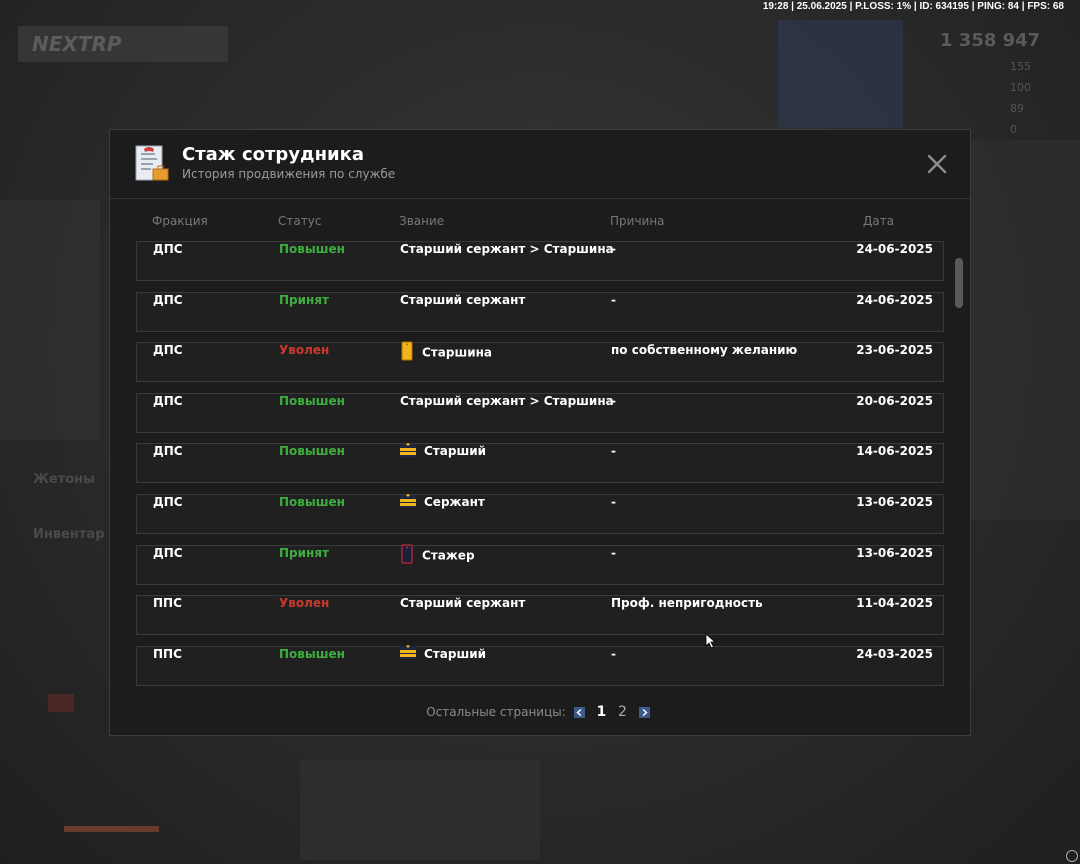 The height and width of the screenshot is (864, 1080). What do you see at coordinates (540, 564) in the screenshot?
I see `table-row: ДПС Принят Стажер - 13-06-2025` at bounding box center [540, 564].